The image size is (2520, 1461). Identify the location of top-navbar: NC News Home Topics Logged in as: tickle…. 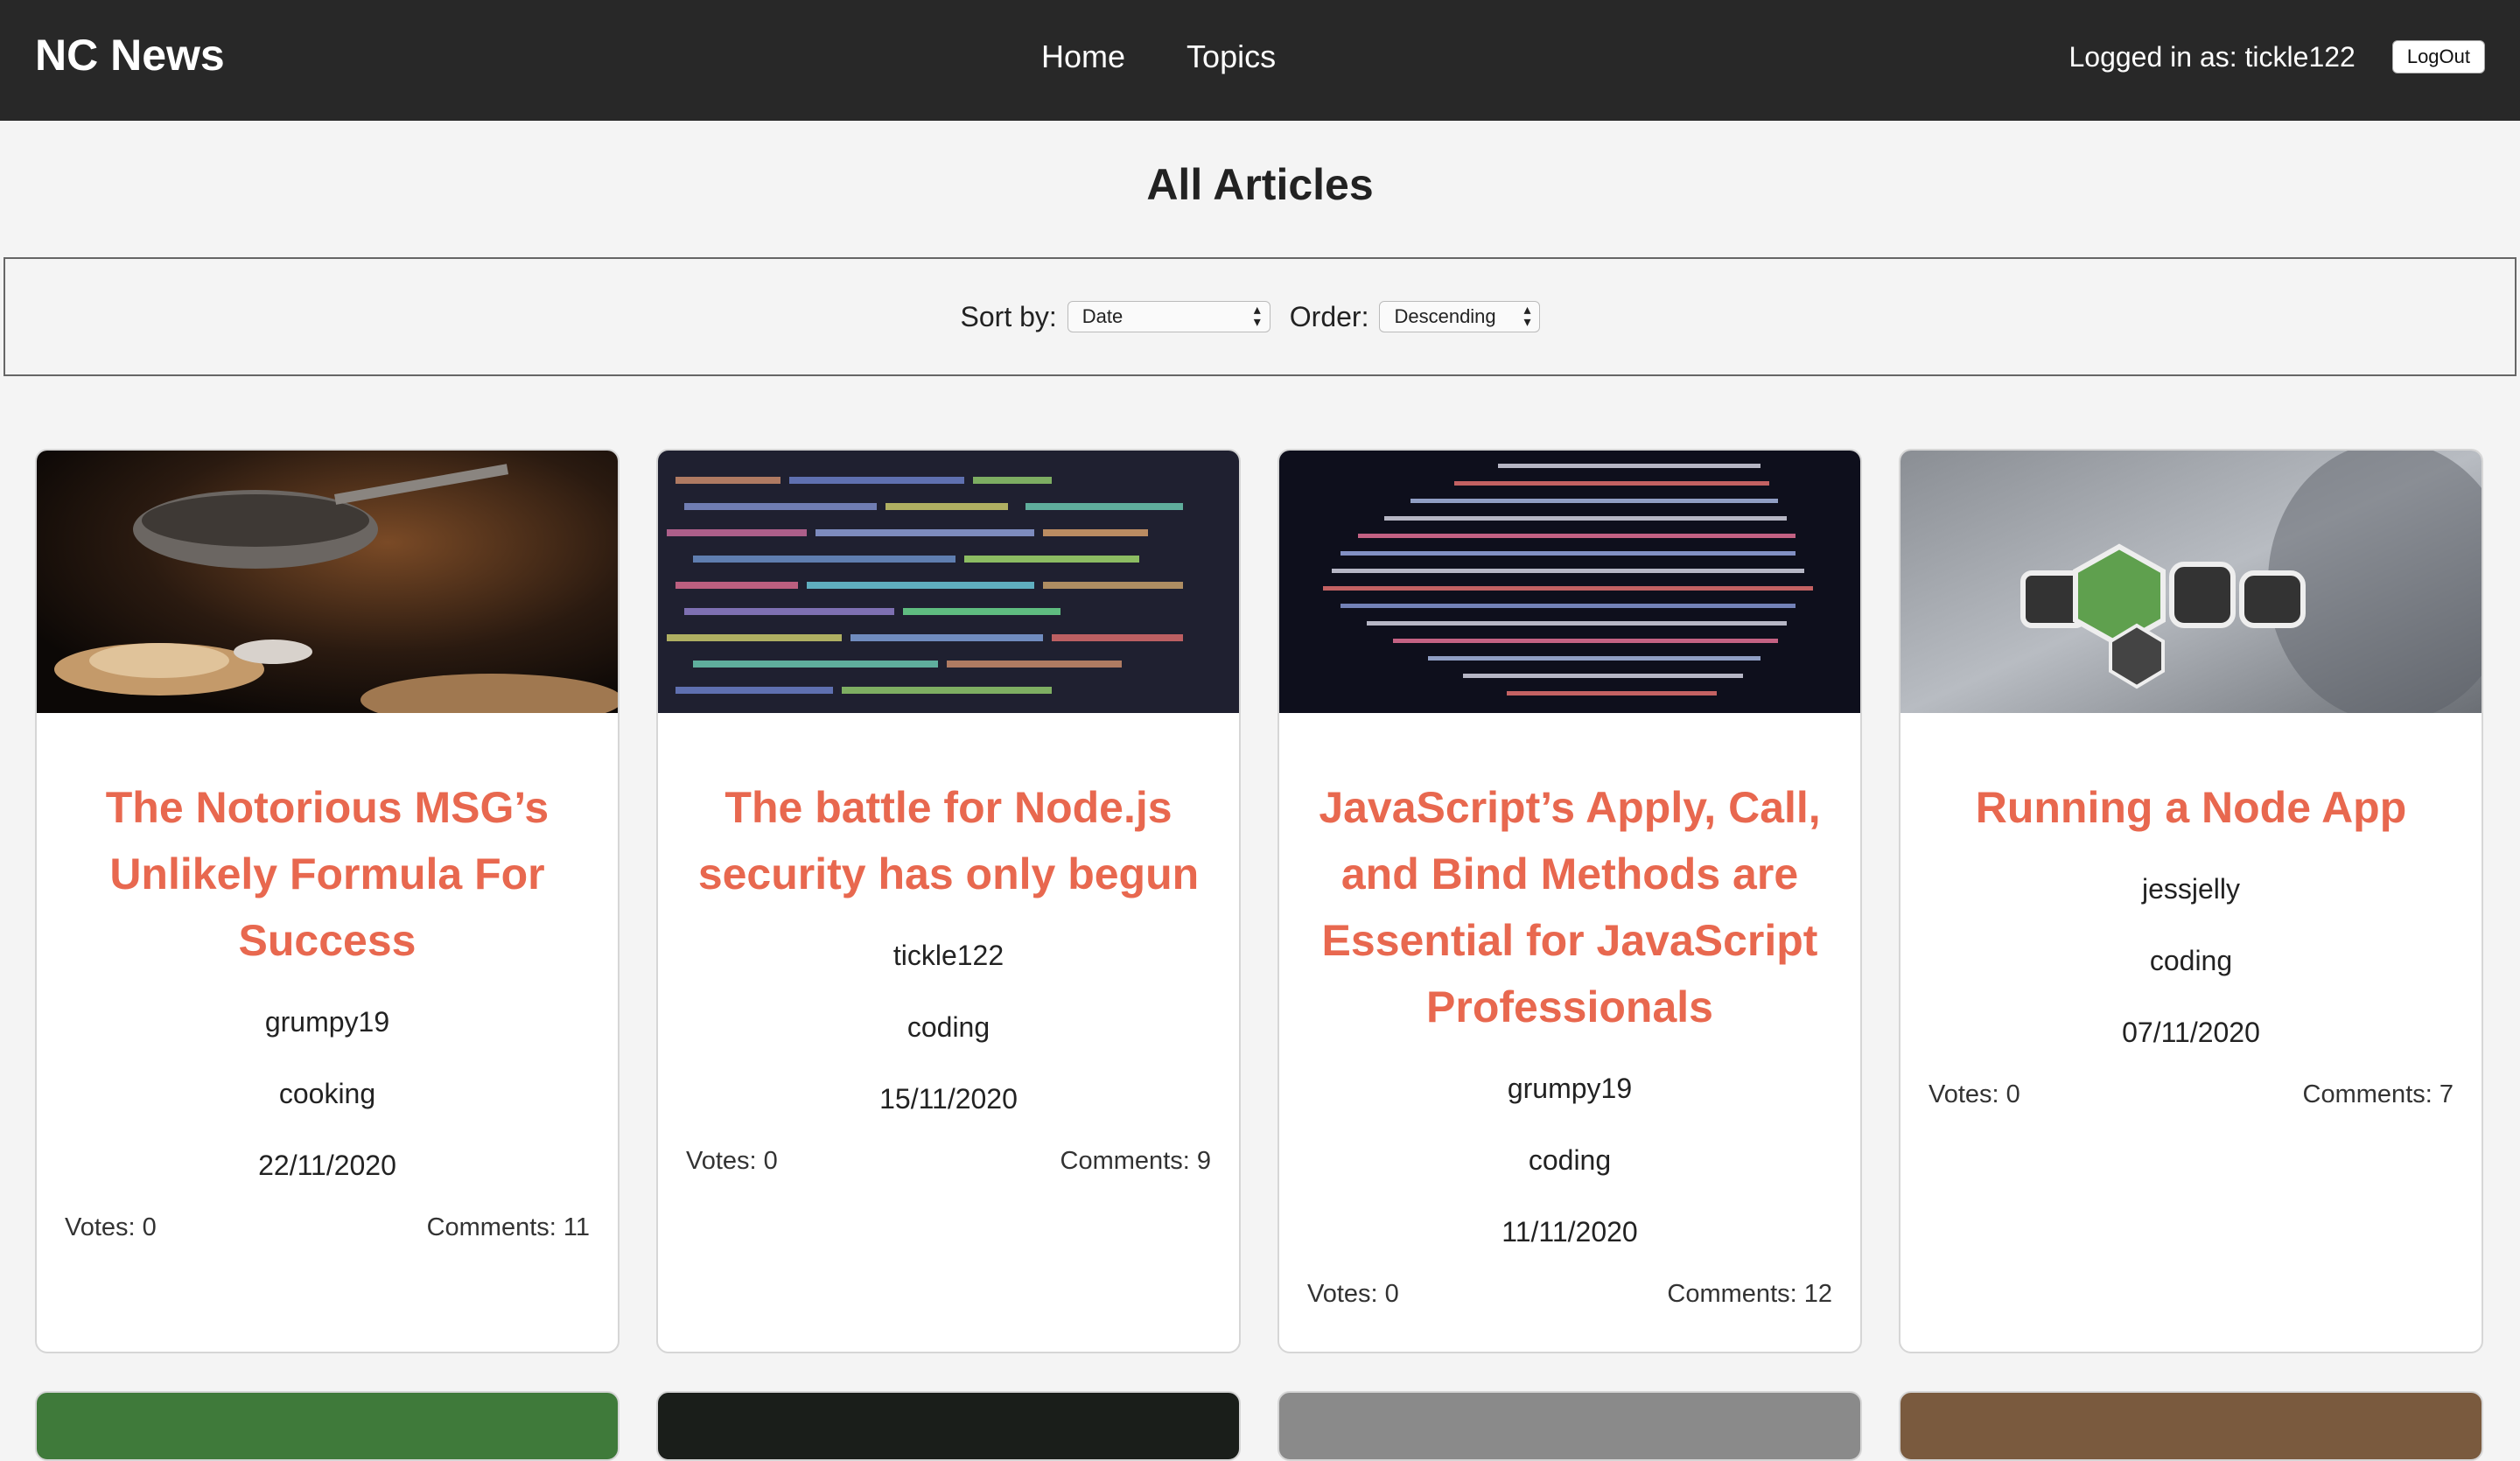
(1260, 61).